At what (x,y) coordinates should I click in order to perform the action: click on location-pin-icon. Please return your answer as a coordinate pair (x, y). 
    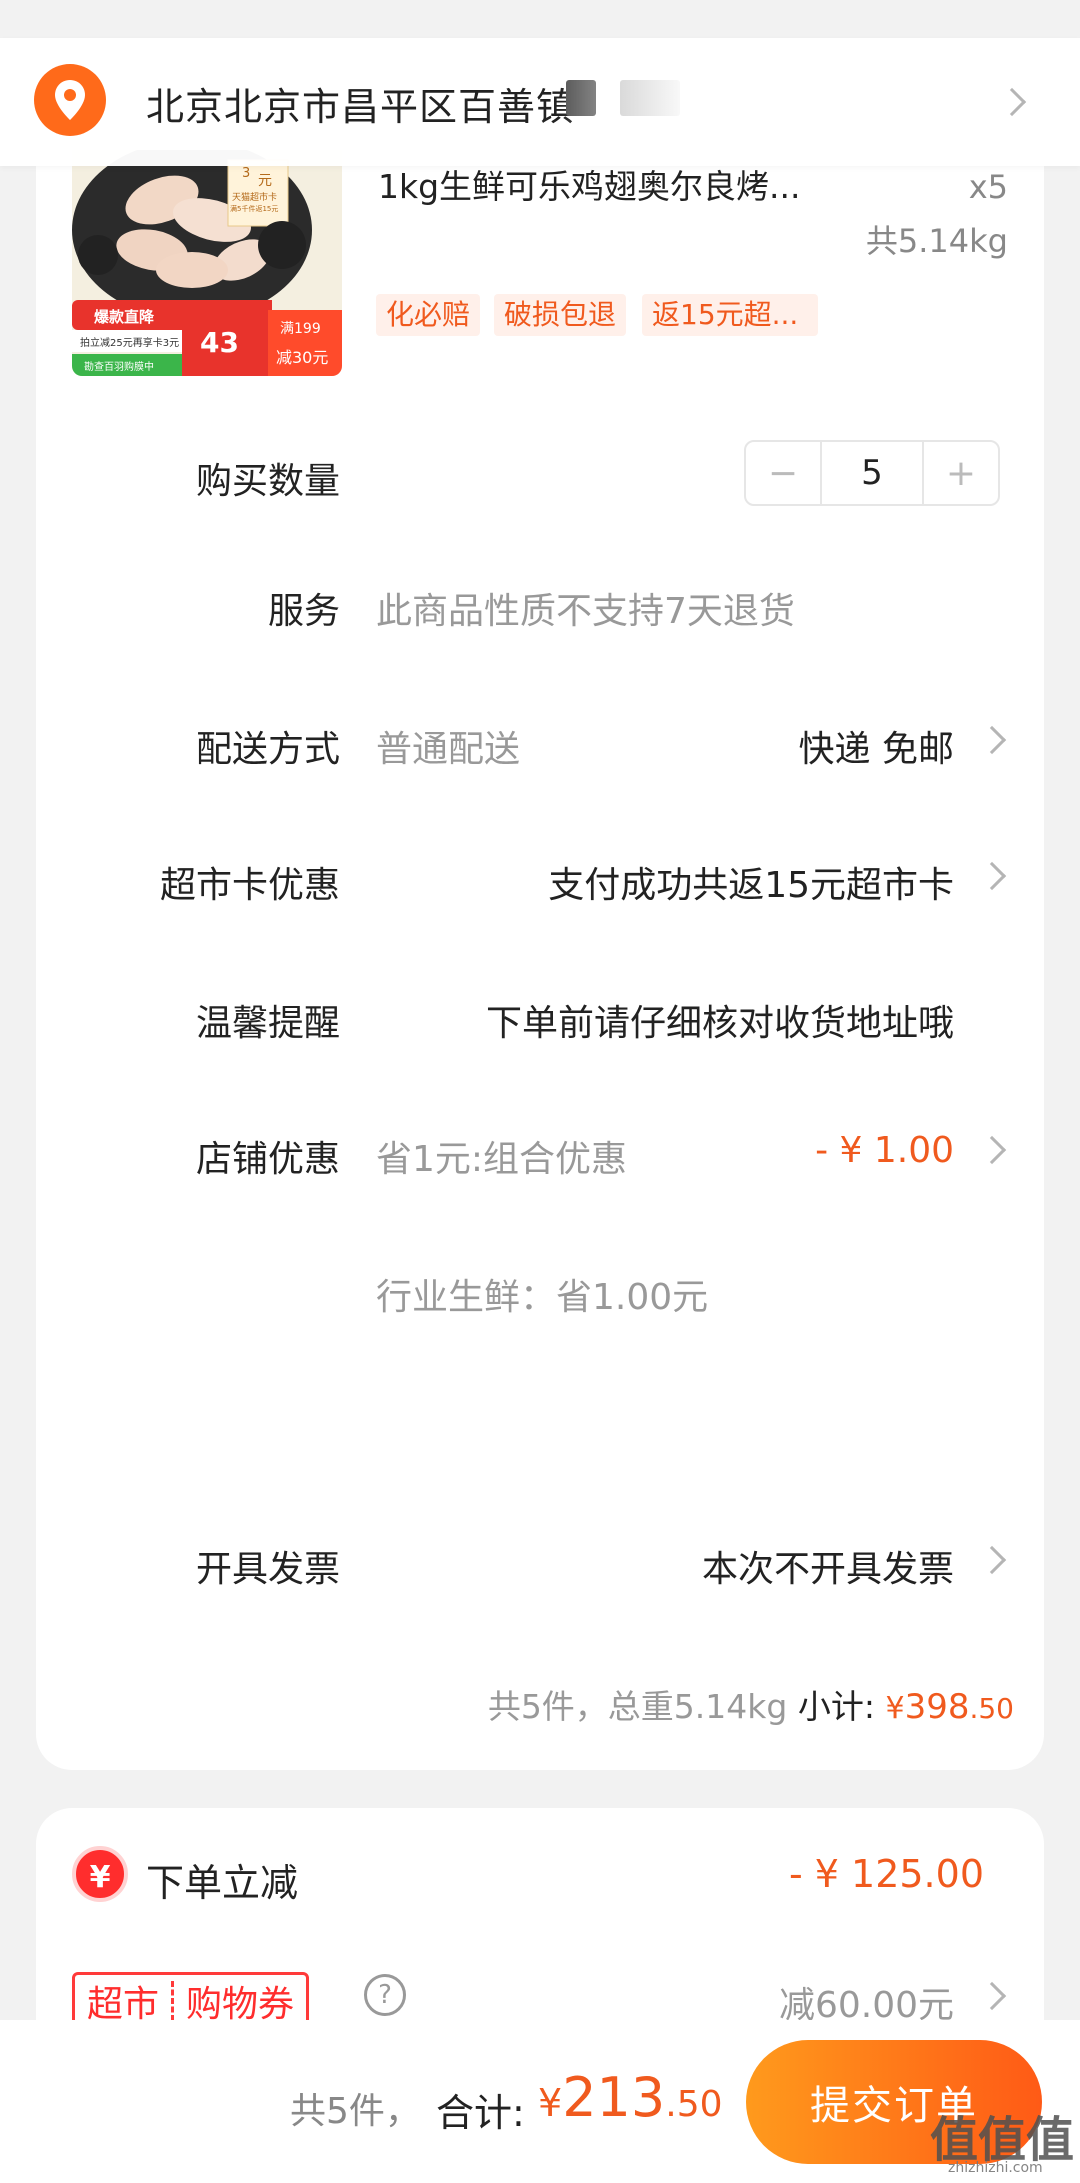
    Looking at the image, I should click on (70, 100).